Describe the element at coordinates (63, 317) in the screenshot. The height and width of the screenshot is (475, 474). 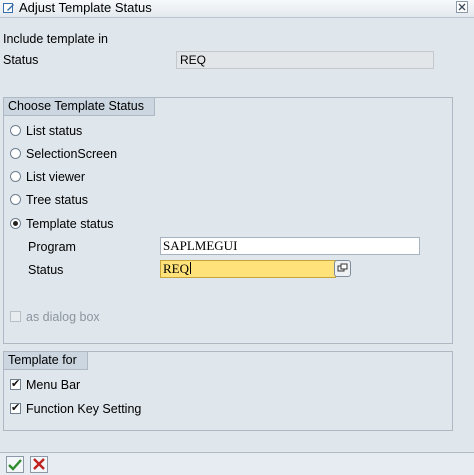
I see `checkbox-label: as dialog box` at that location.